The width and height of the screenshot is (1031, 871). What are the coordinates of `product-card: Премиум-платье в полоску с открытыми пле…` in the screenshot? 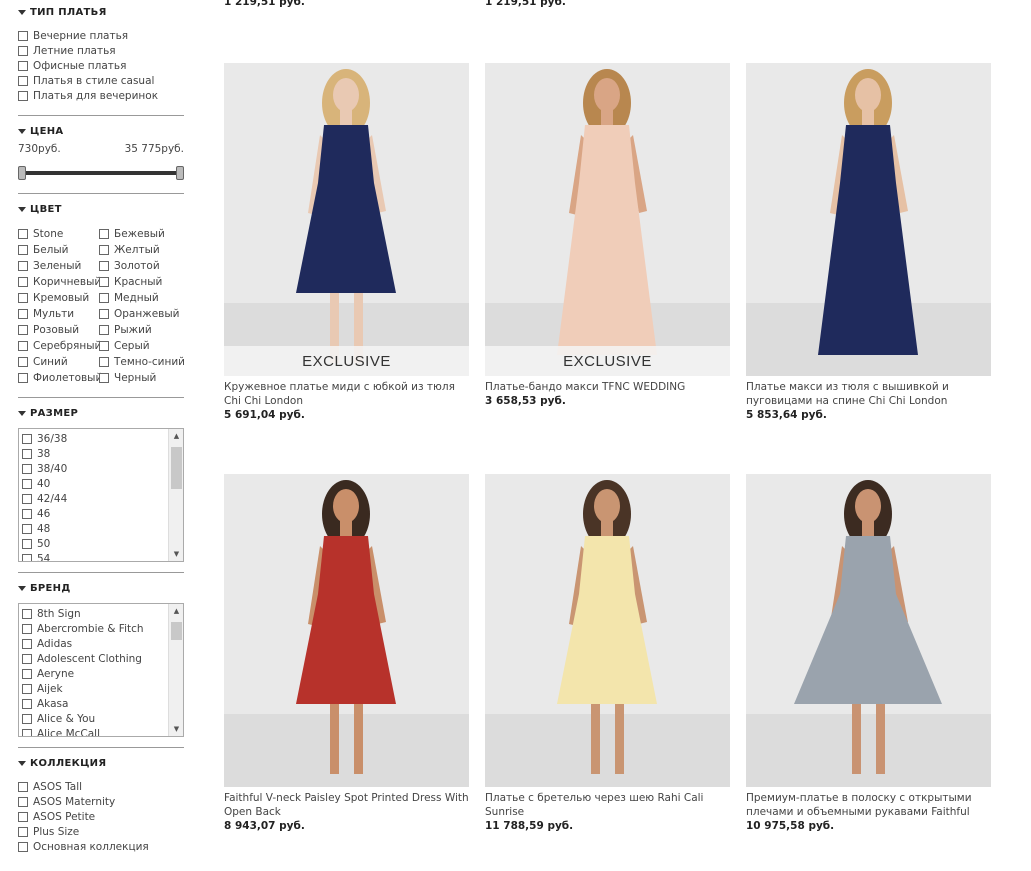 It's located at (868, 653).